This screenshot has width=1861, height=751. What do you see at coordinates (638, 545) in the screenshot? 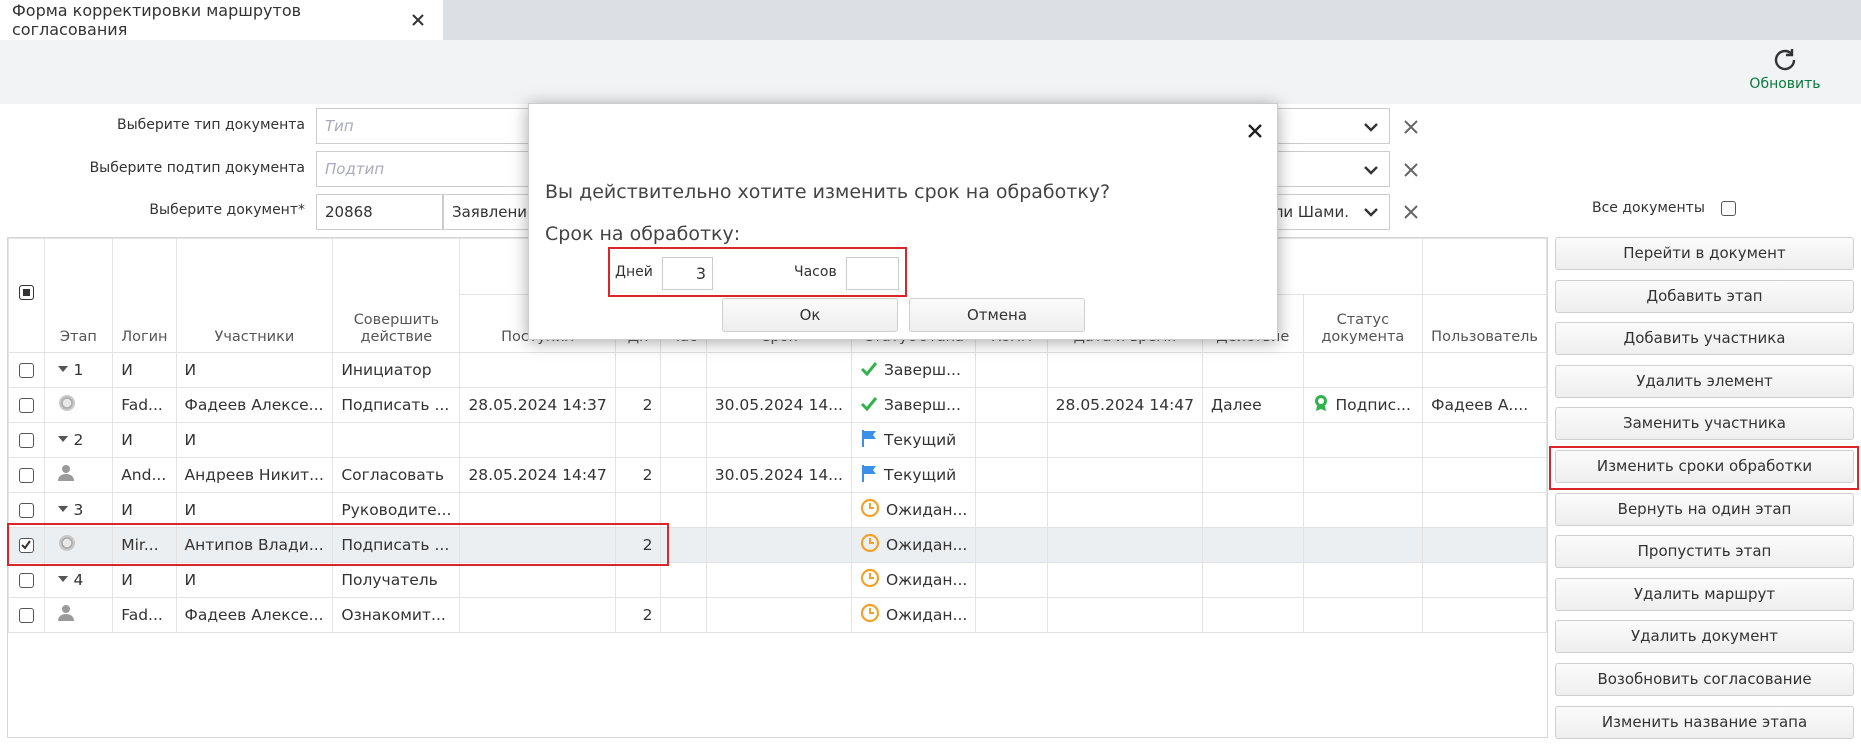
I see `days-cell: 2` at bounding box center [638, 545].